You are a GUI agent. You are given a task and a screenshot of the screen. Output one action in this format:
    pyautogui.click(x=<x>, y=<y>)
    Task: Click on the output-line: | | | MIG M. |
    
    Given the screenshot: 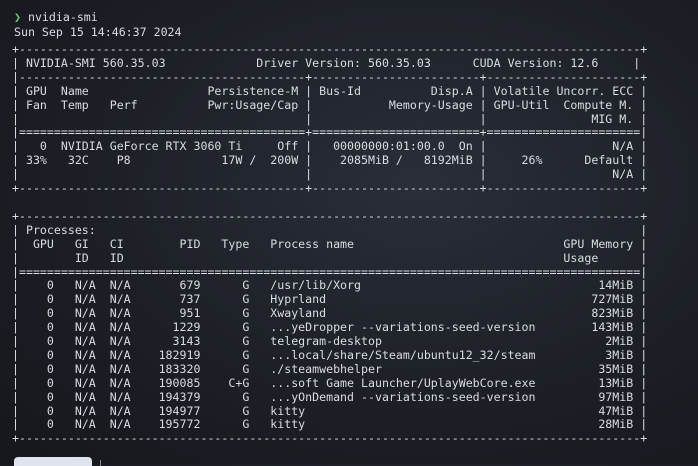 What is the action you would take?
    pyautogui.click(x=330, y=118)
    